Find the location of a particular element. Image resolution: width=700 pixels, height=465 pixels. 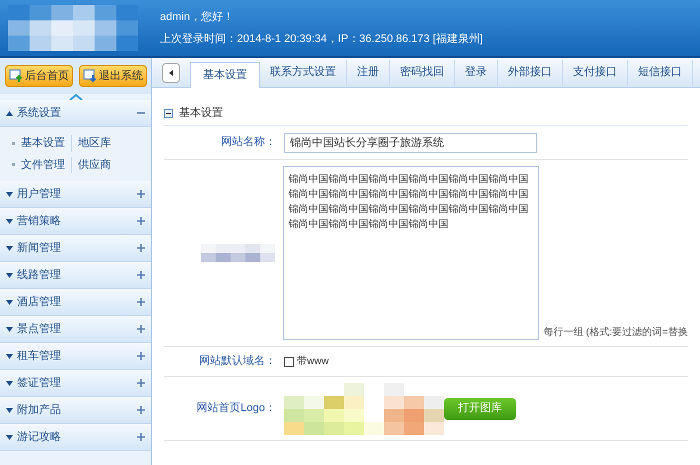

checkbox-label: 带www is located at coordinates (313, 361).